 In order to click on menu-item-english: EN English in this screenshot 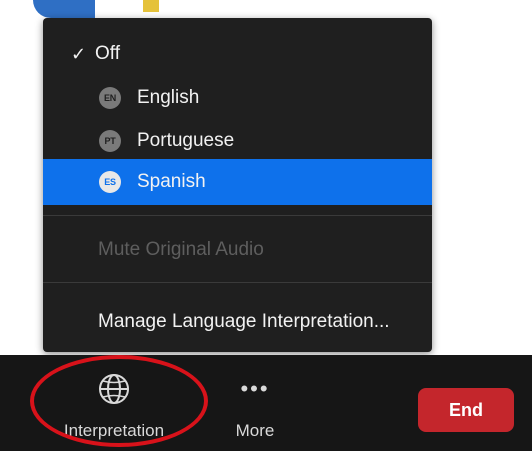, I will do `click(237, 98)`.